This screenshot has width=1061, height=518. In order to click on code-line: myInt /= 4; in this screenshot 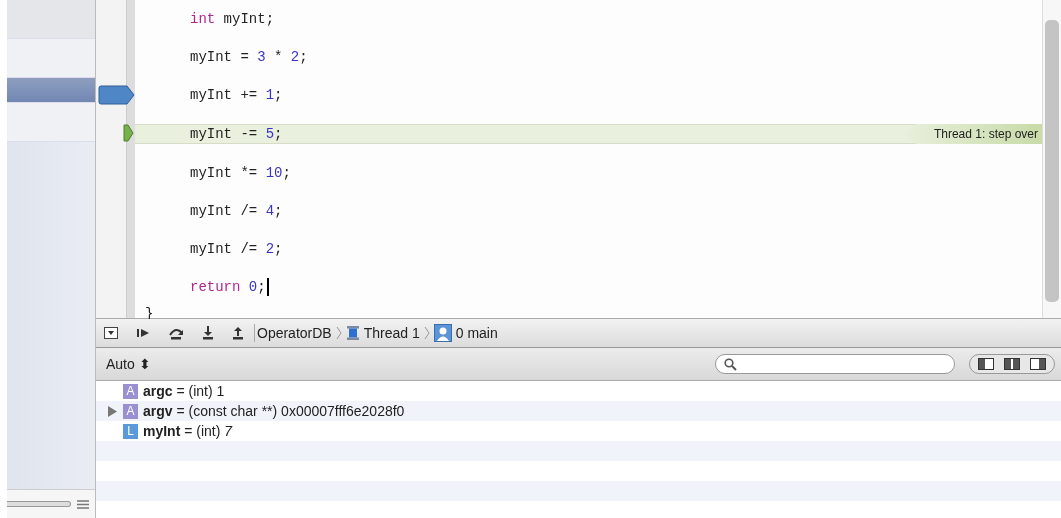, I will do `click(236, 211)`.